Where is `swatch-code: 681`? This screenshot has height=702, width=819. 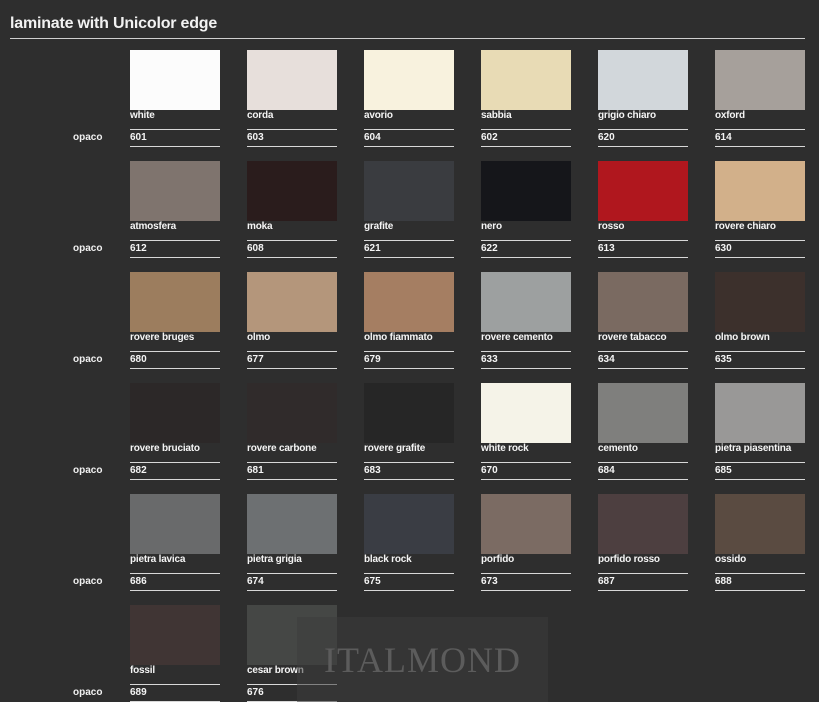
swatch-code: 681 is located at coordinates (255, 470).